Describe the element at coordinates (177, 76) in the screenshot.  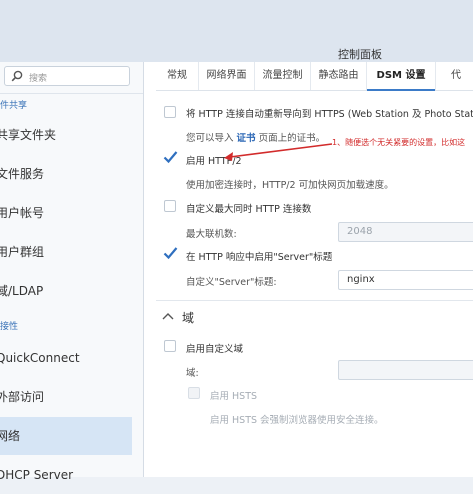
I see `tab-general: 常规` at that location.